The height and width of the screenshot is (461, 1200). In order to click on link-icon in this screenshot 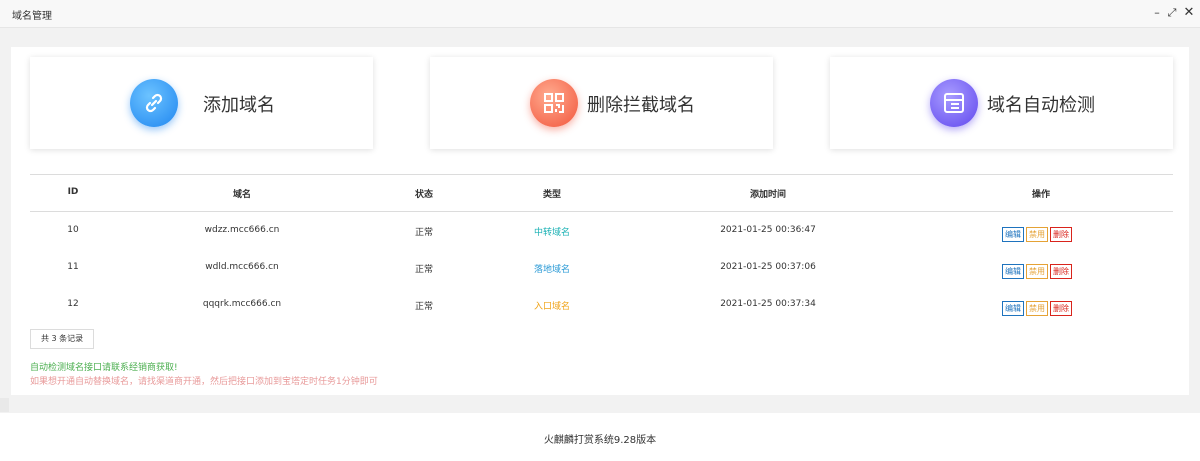, I will do `click(154, 103)`.